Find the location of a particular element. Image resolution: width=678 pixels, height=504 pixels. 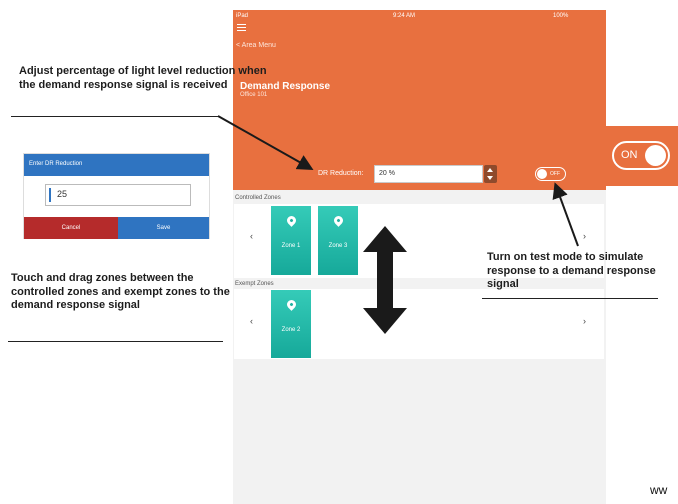

dr-reduction-dialog: Enter DR Reduction 25 Cancel Save is located at coordinates (116, 196).